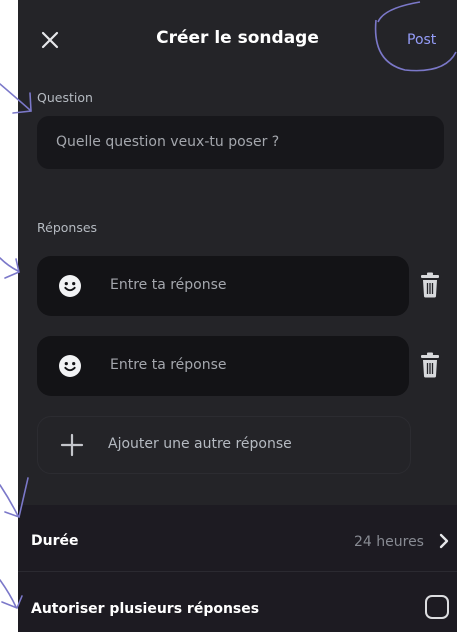  I want to click on duration-value: 24 heures, so click(389, 542).